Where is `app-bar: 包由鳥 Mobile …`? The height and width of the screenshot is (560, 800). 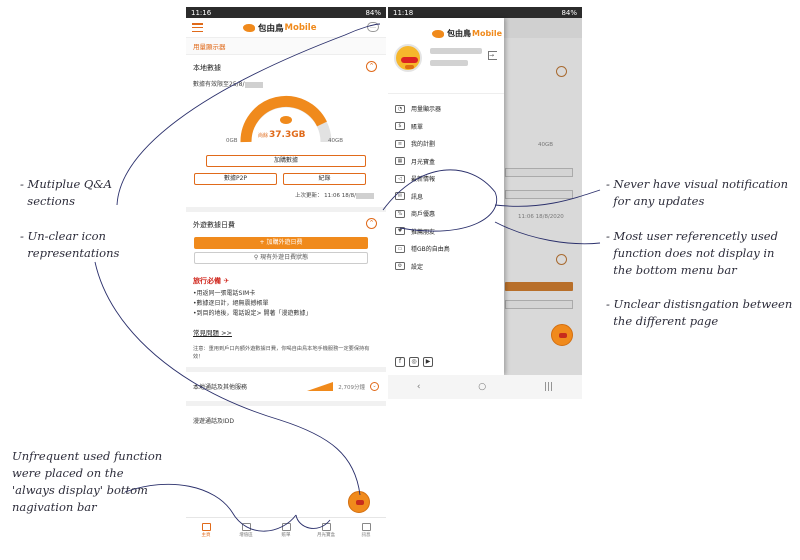 app-bar: 包由鳥 Mobile … is located at coordinates (286, 28).